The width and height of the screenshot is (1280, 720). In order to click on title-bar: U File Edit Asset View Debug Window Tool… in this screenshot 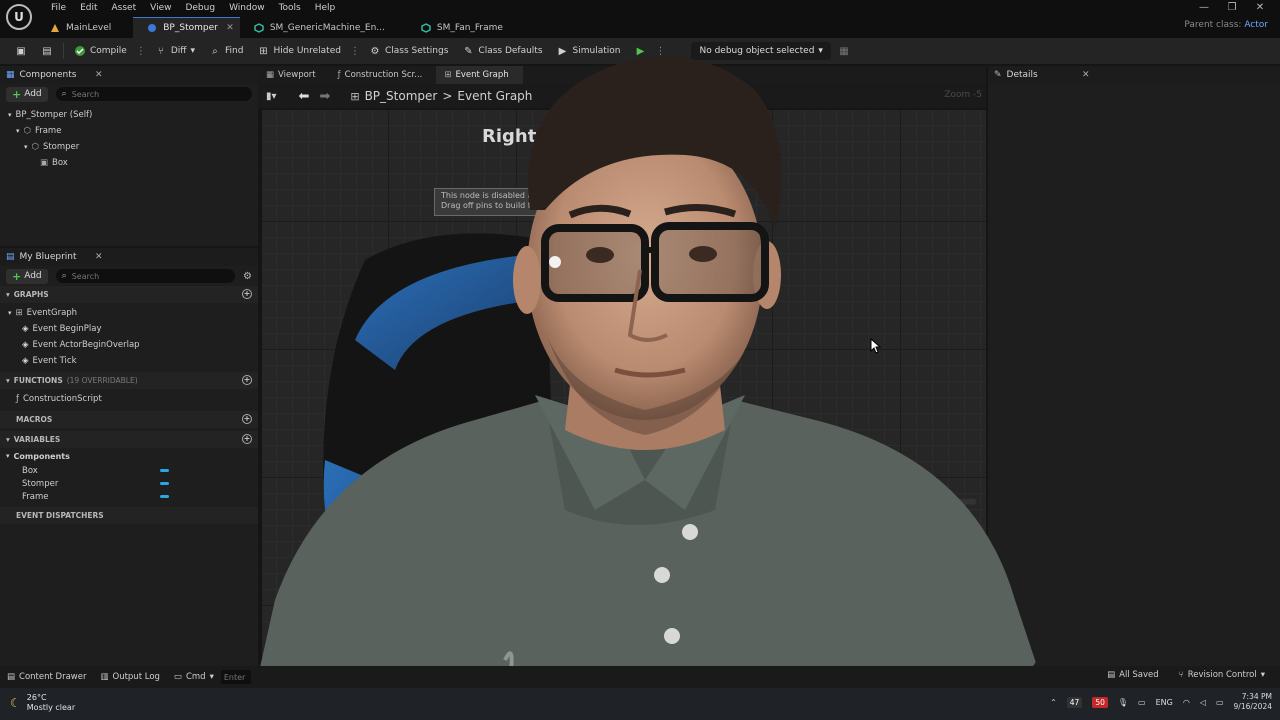, I will do `click(640, 19)`.